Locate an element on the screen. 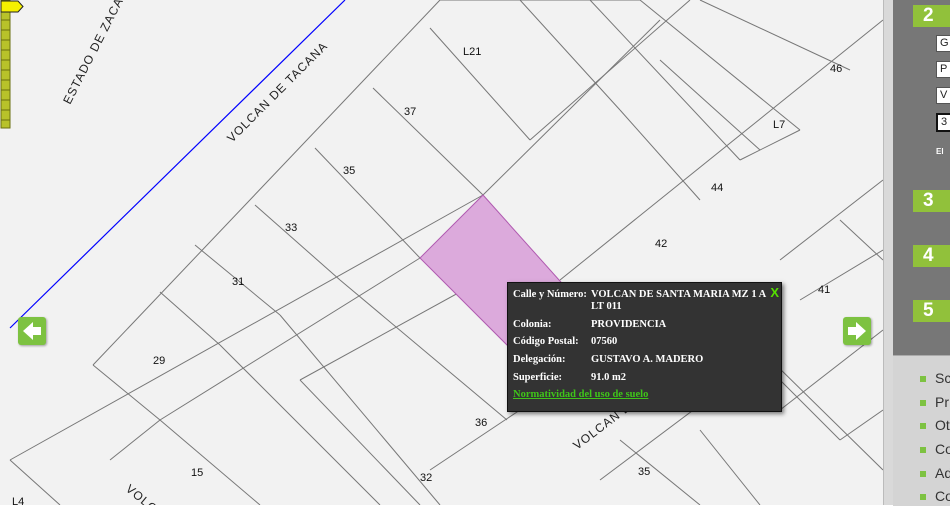 The image size is (950, 510). step-4-button: 4 is located at coordinates (931, 256).